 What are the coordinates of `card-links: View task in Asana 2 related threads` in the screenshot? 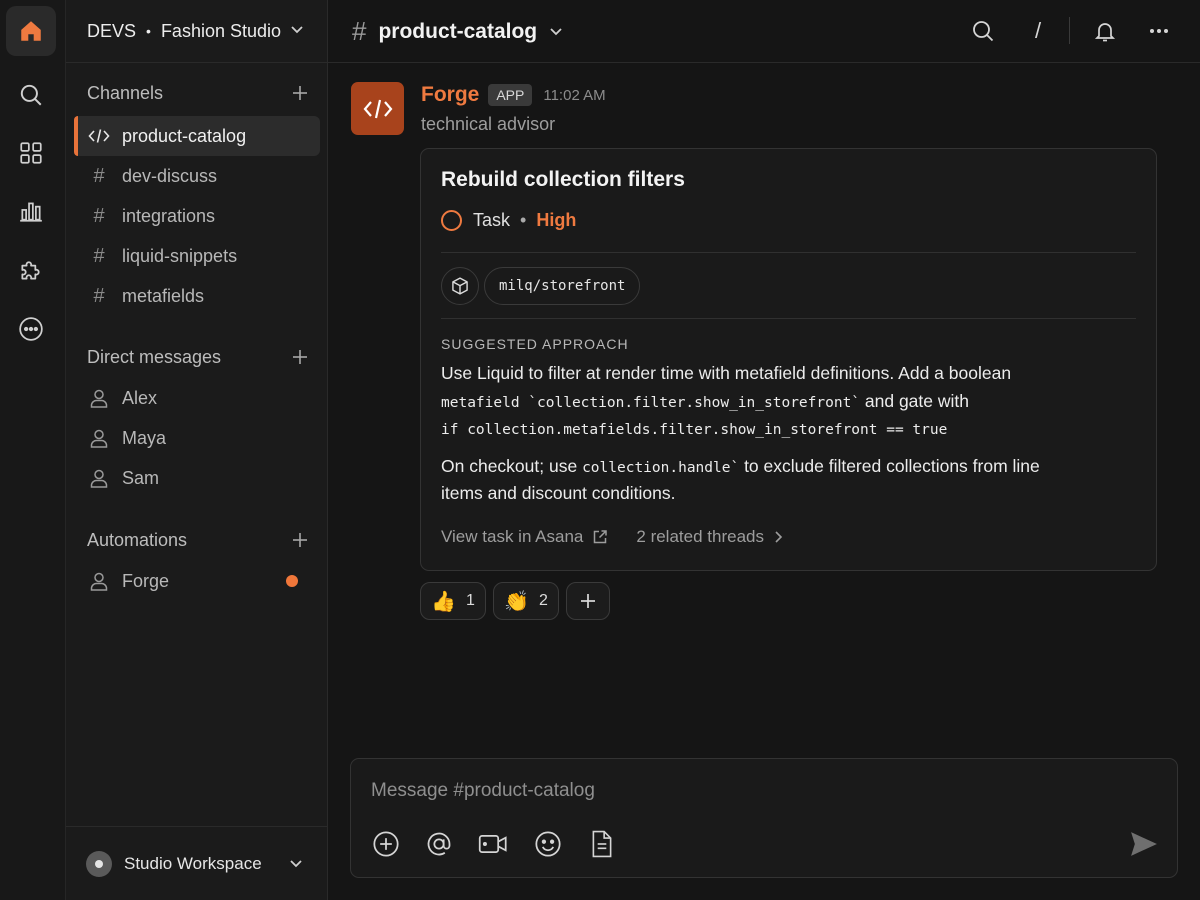 It's located at (613, 537).